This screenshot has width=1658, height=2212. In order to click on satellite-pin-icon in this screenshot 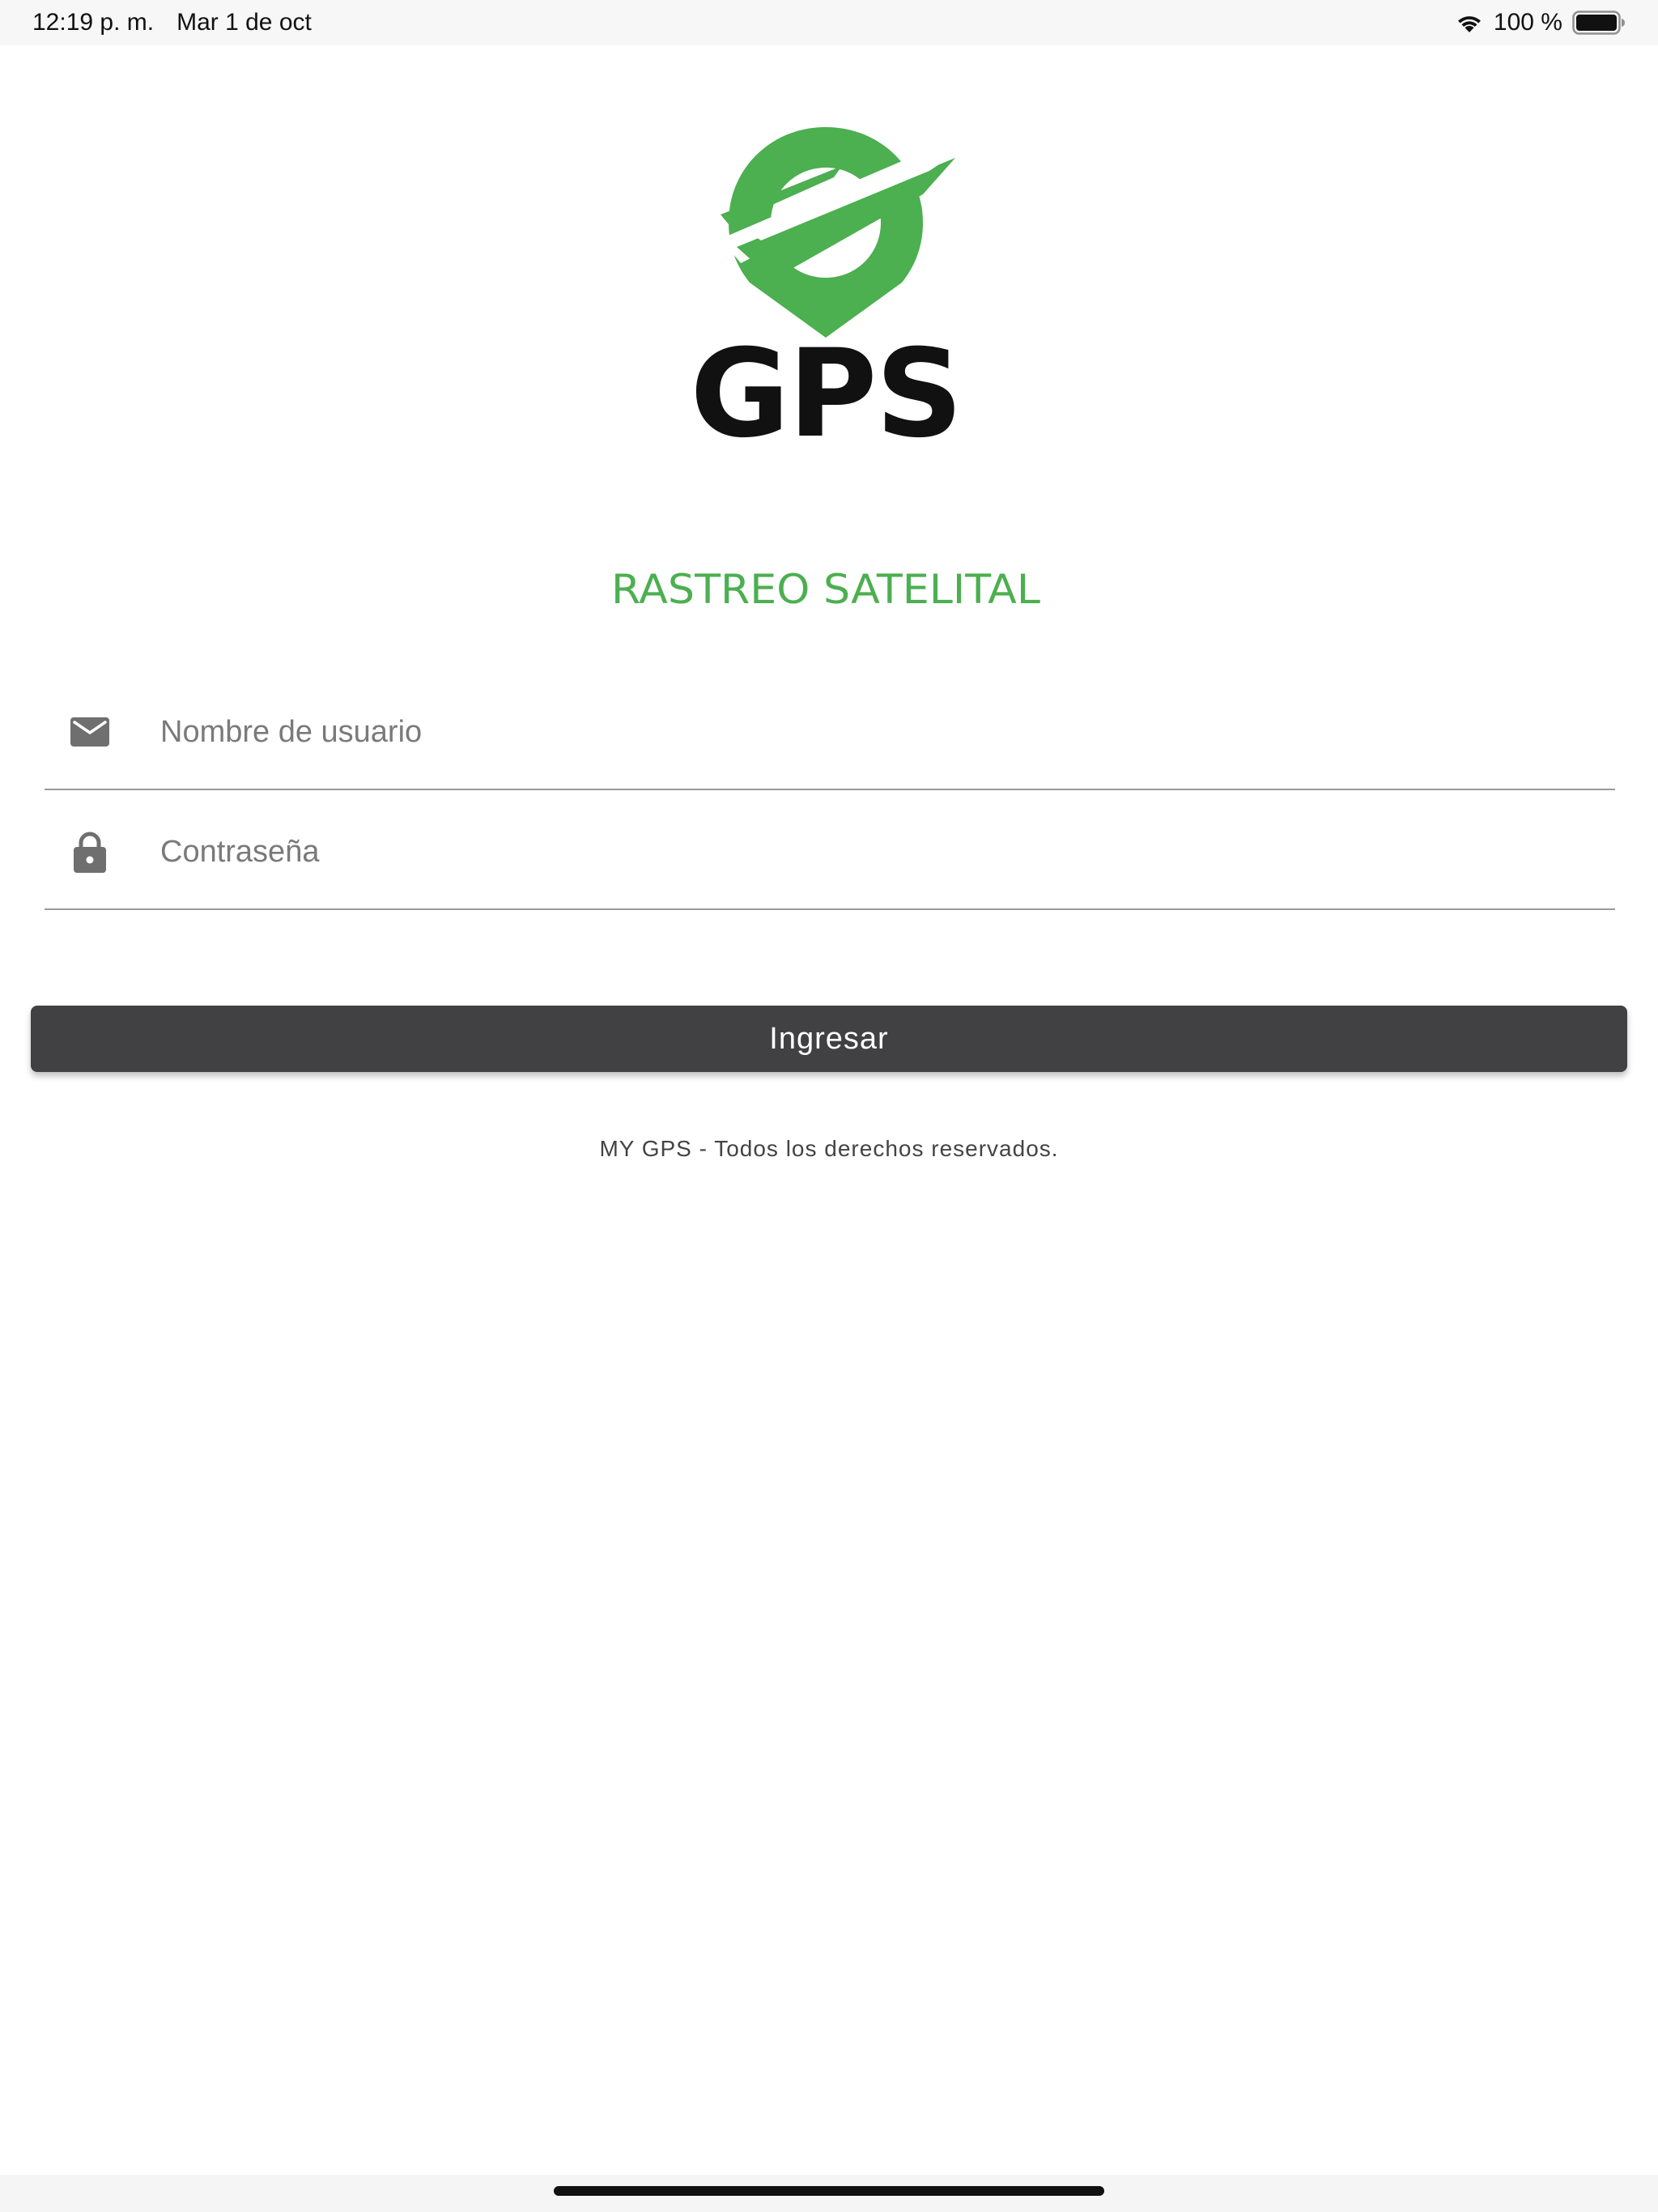, I will do `click(838, 232)`.